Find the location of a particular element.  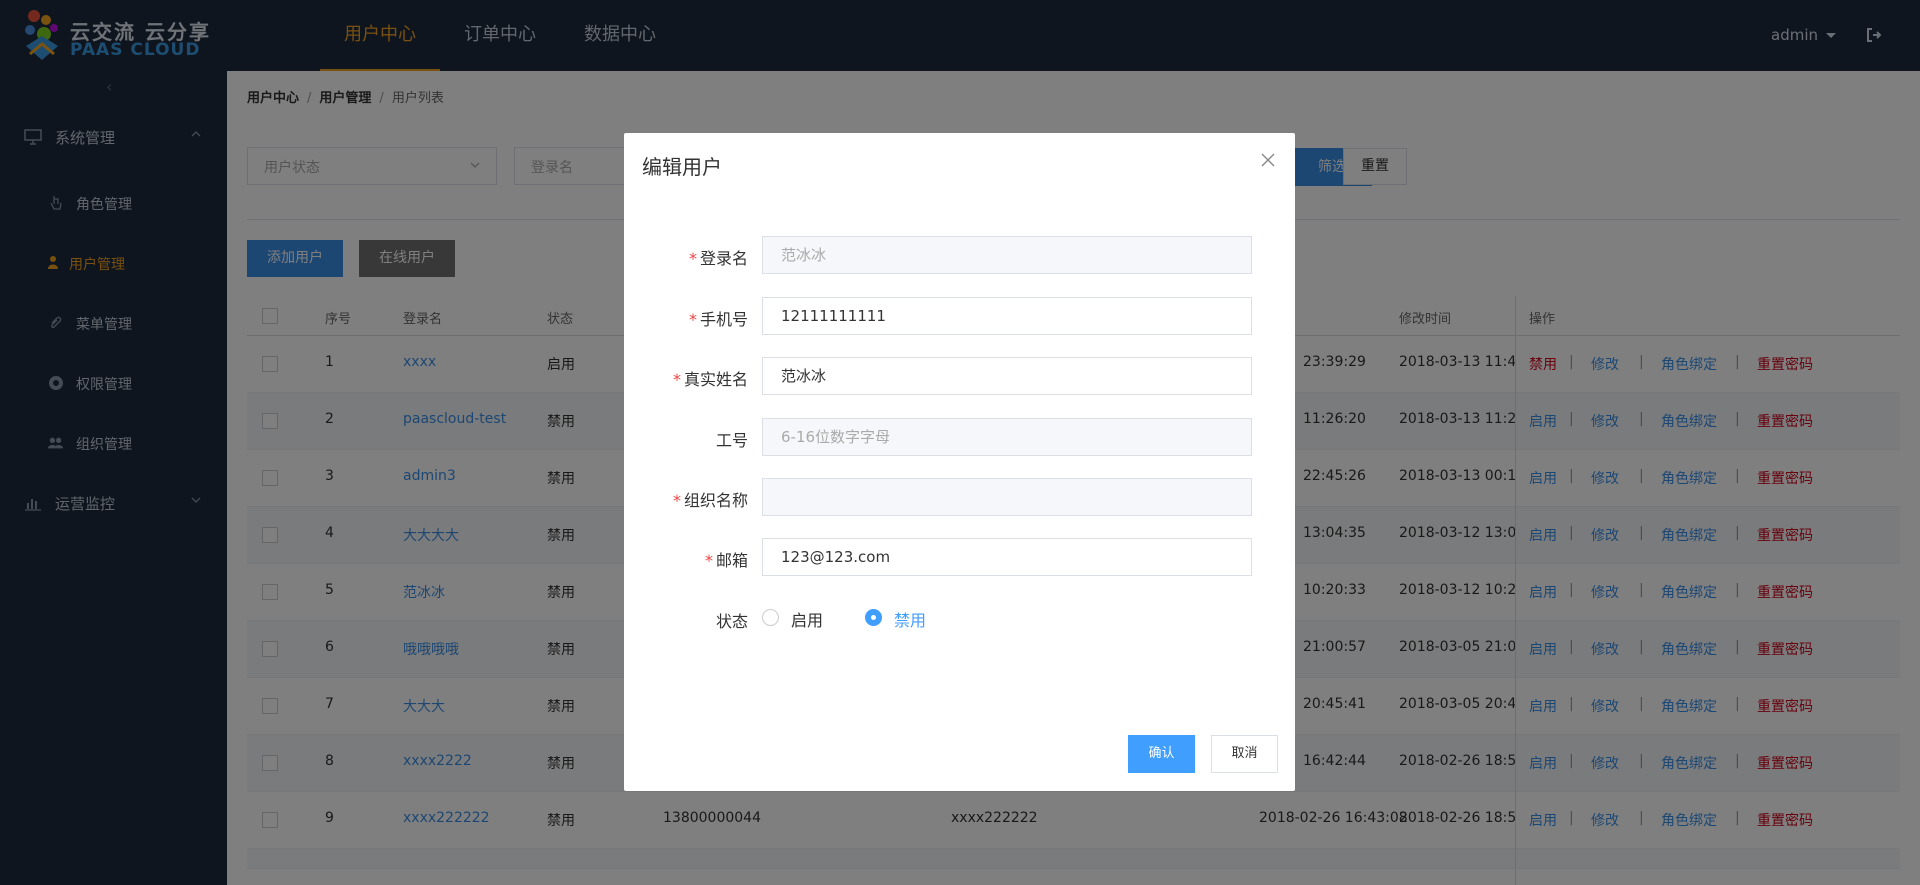

field-label: * 手机号 is located at coordinates (718, 319).